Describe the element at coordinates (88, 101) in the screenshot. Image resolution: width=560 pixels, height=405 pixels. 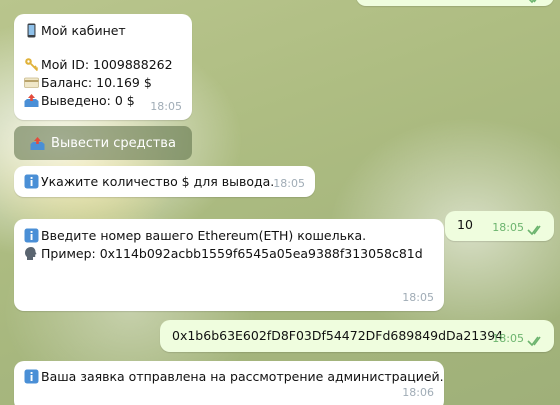
I see `withdrawn: Выведено: 0 $` at that location.